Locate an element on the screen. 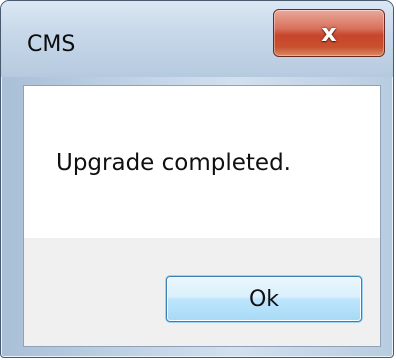  message-text: Upgrade completed. is located at coordinates (173, 163).